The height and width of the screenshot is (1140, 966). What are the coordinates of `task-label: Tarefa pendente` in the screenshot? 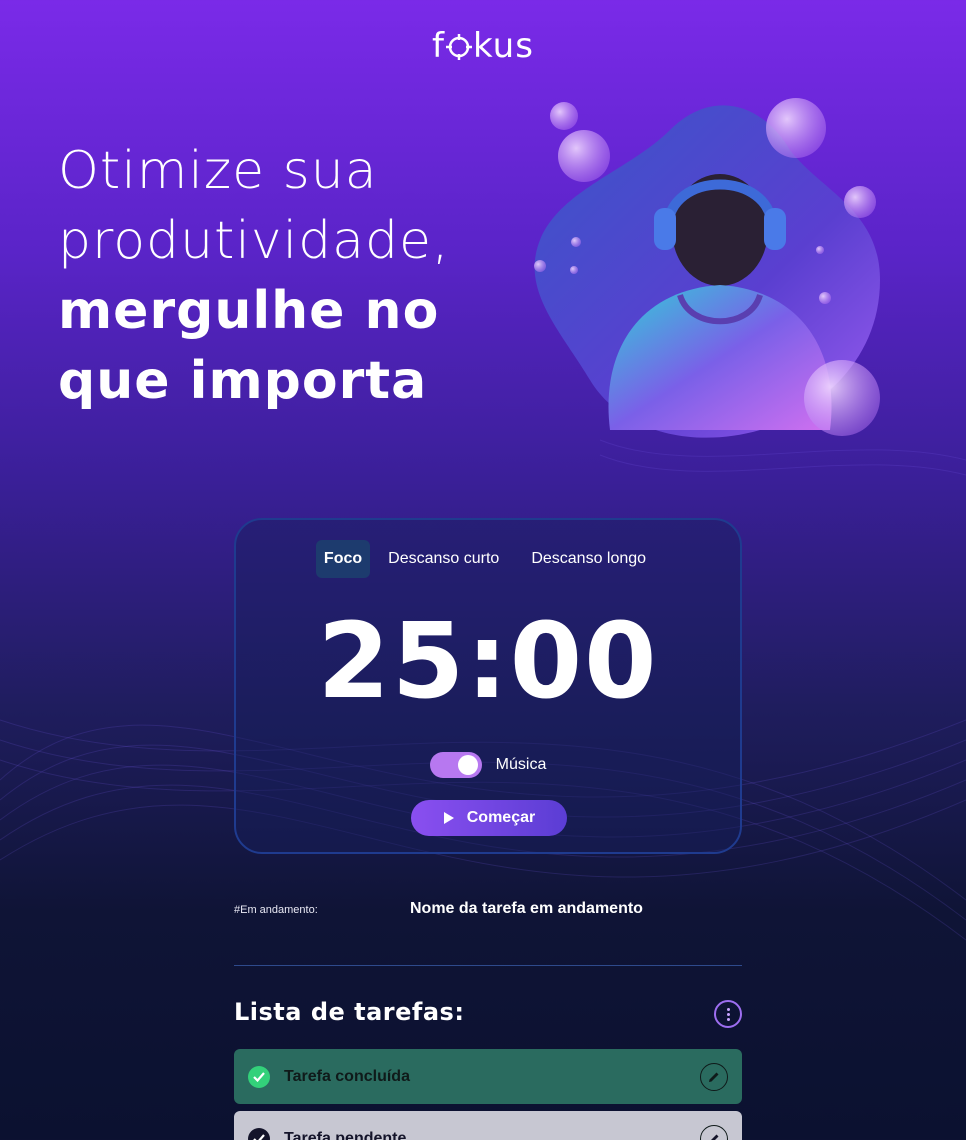 It's located at (345, 1134).